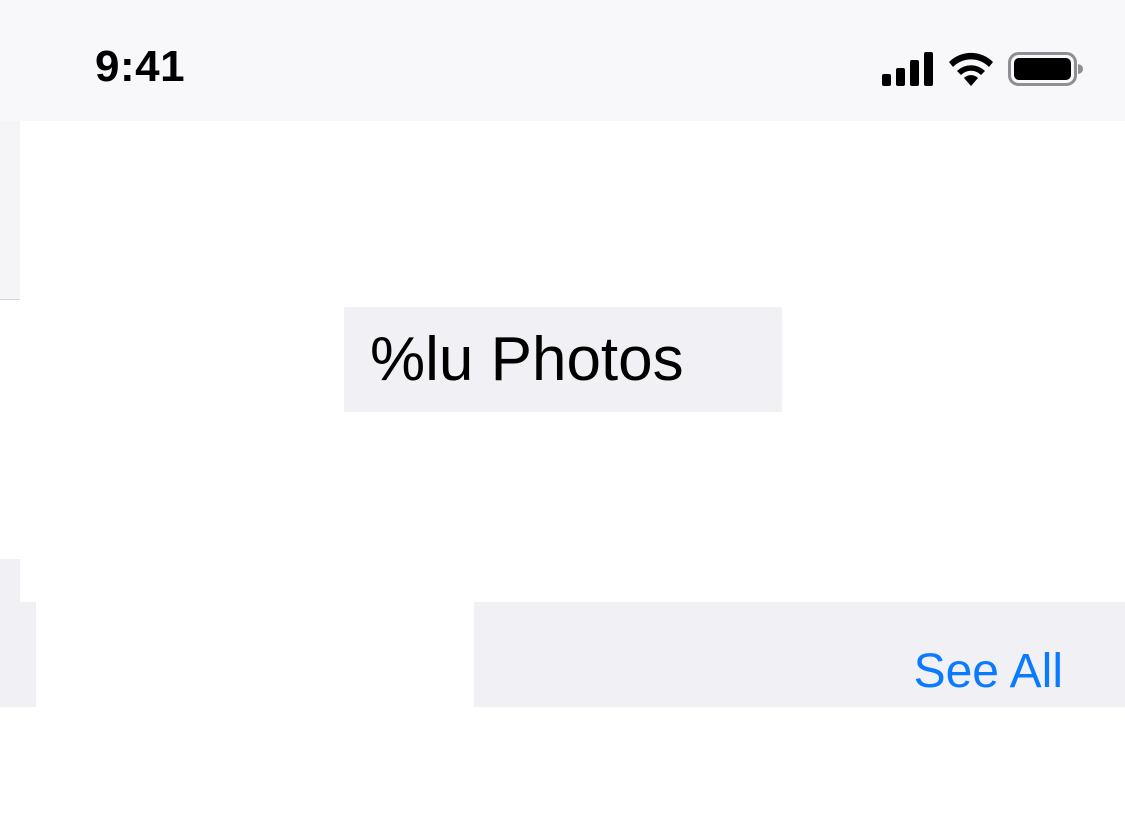 This screenshot has width=1125, height=831. Describe the element at coordinates (799, 654) in the screenshot. I see `section-header-bar: See All` at that location.